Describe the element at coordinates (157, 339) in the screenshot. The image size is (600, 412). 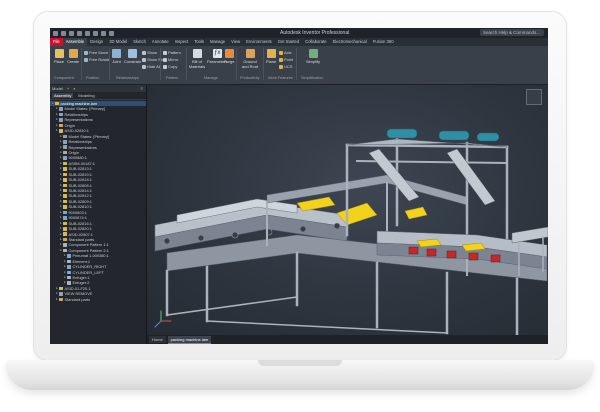
I see `document-tab: Home` at that location.